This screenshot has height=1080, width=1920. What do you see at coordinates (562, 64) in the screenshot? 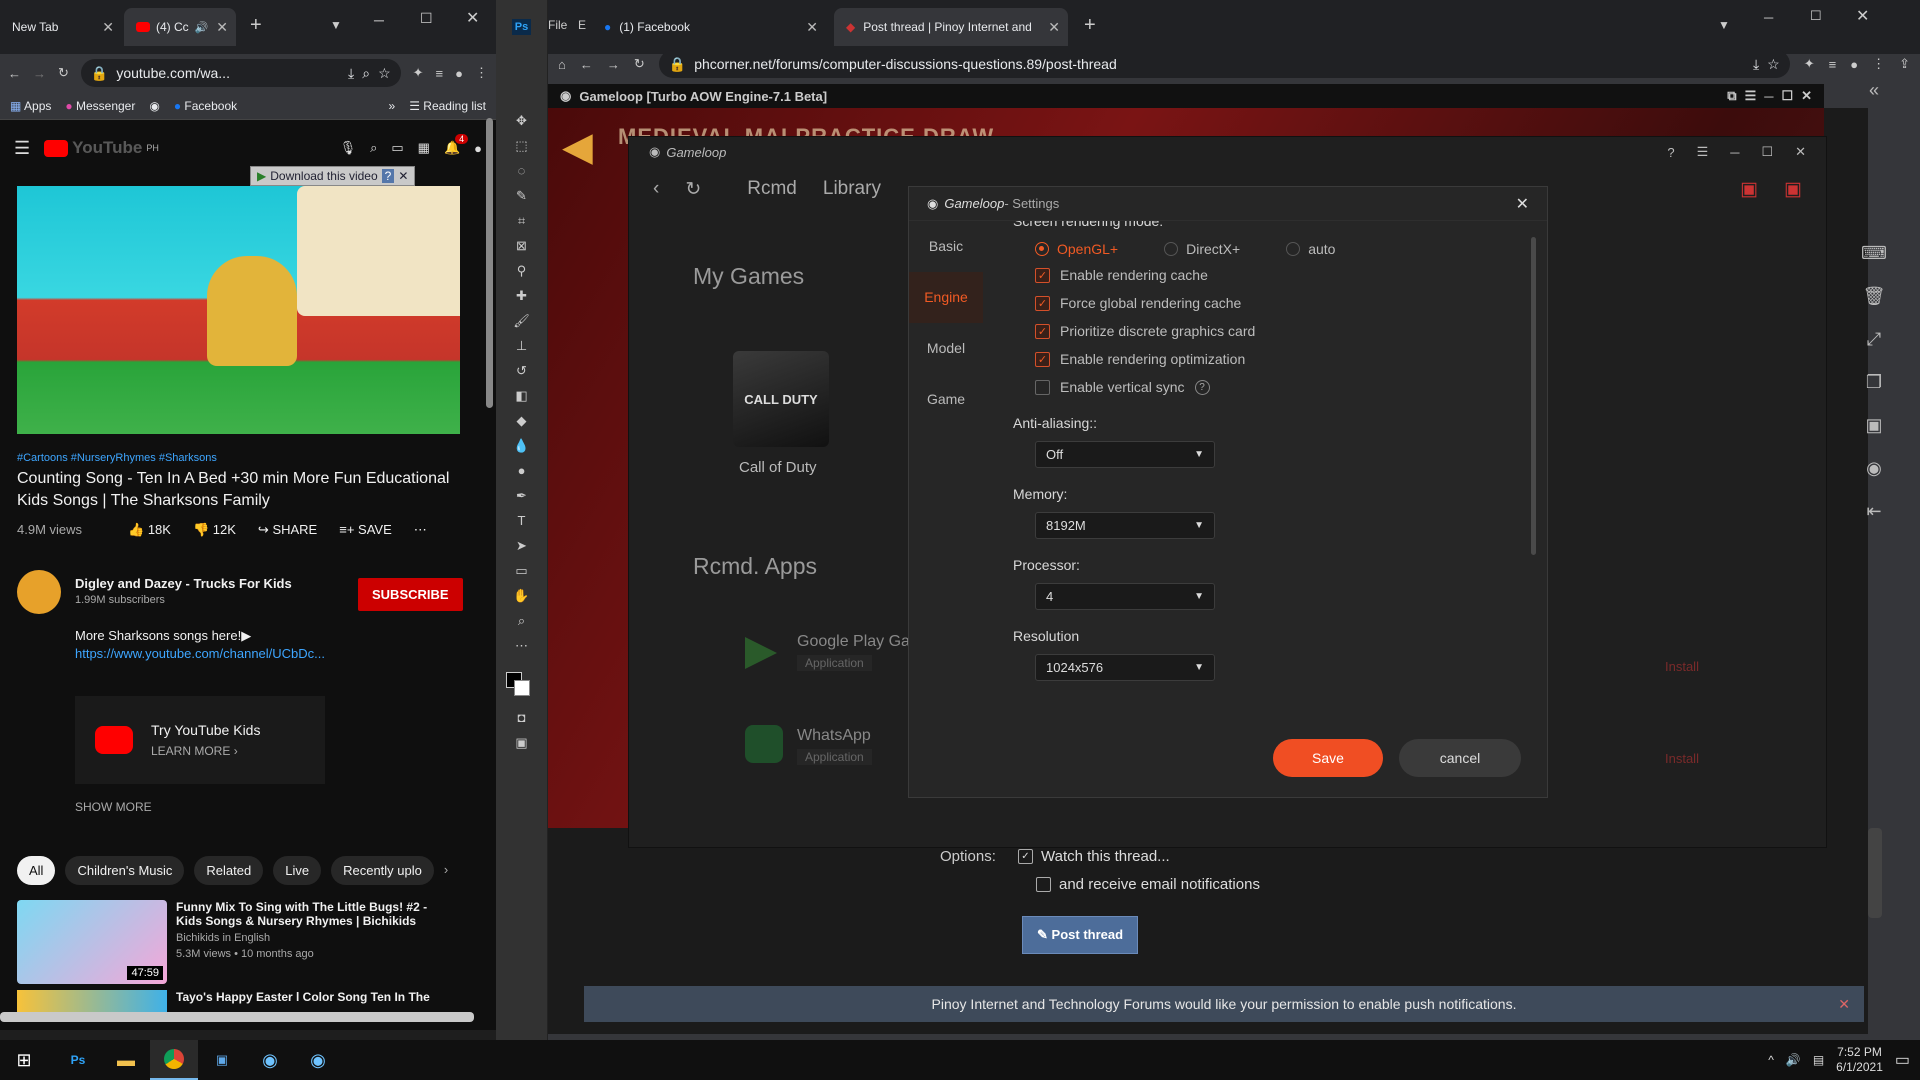
I see `home-icon: ⌂` at bounding box center [562, 64].